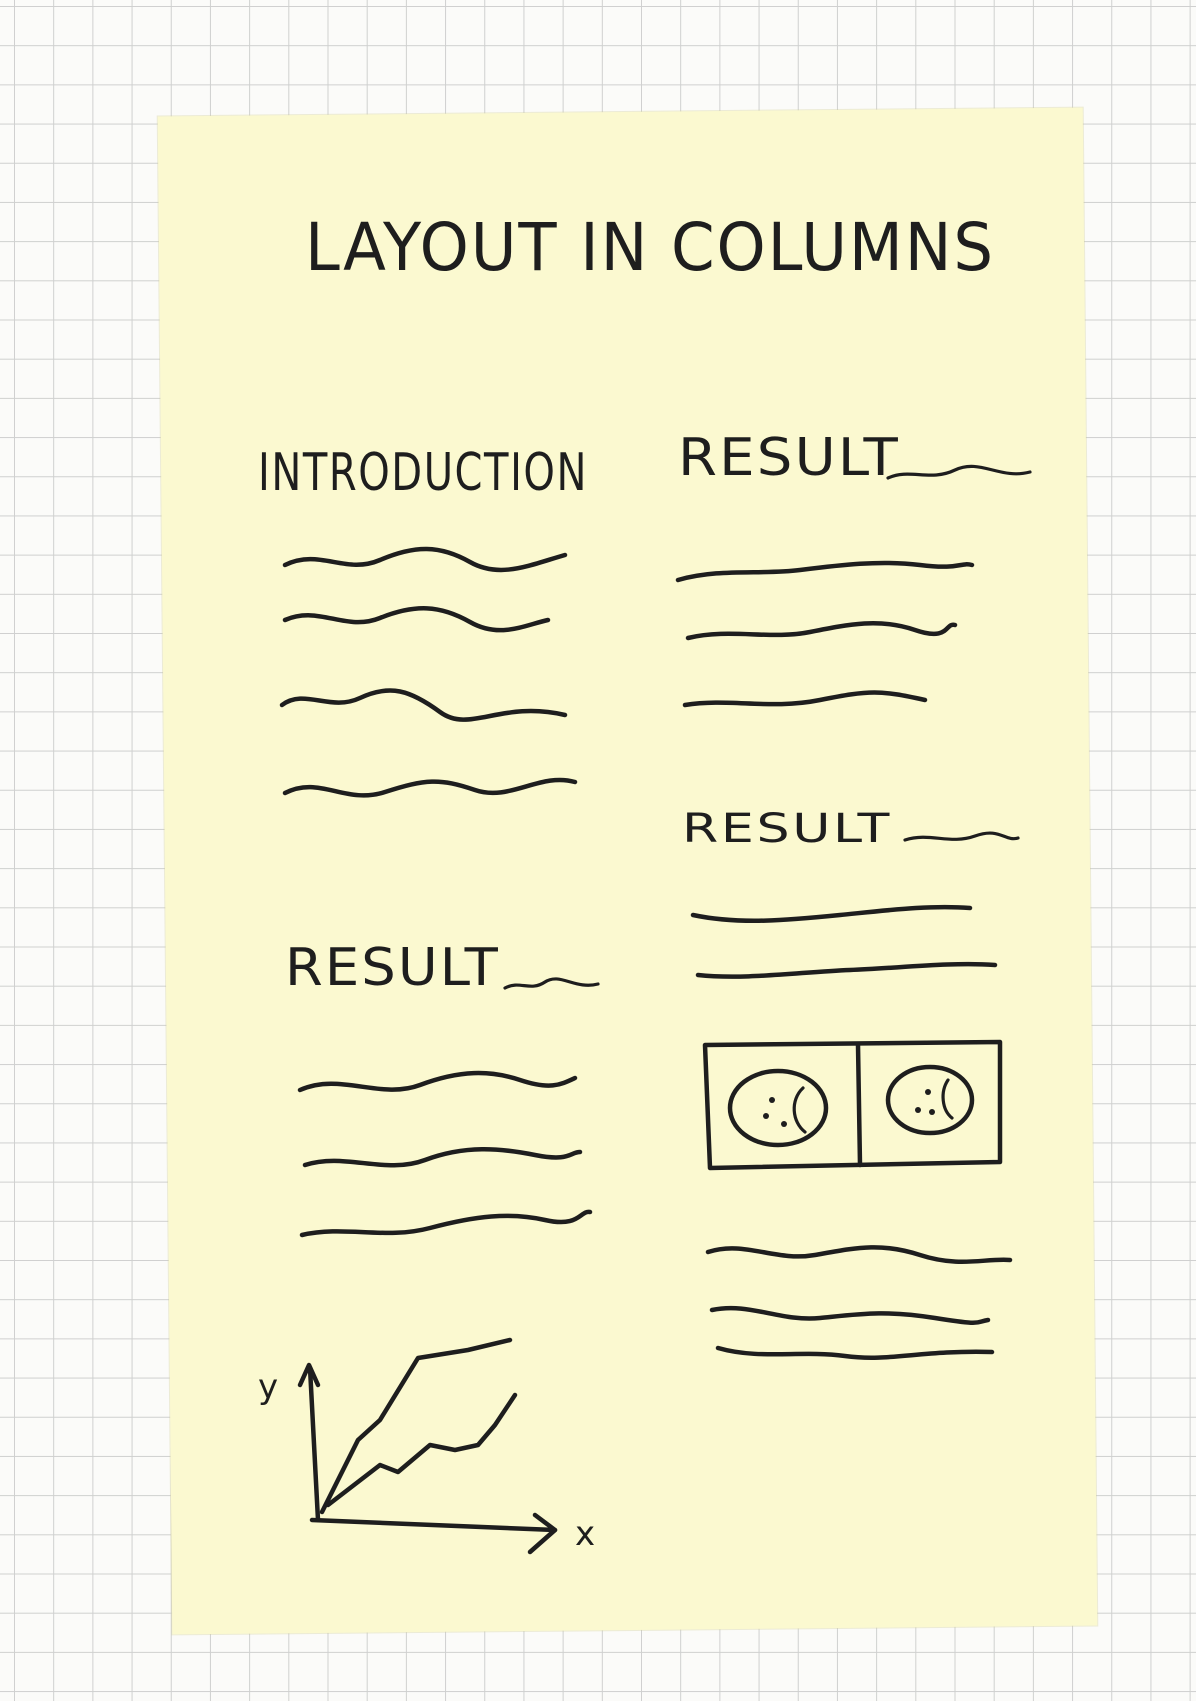  Describe the element at coordinates (428, 672) in the screenshot. I see `left-intro-text-lines` at that location.